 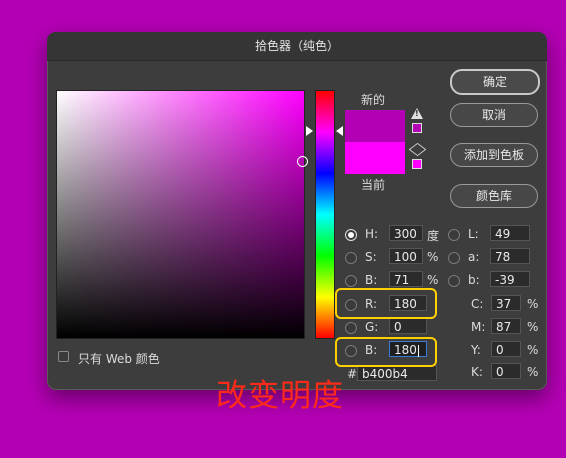 What do you see at coordinates (371, 280) in the screenshot?
I see `label-b: B:` at bounding box center [371, 280].